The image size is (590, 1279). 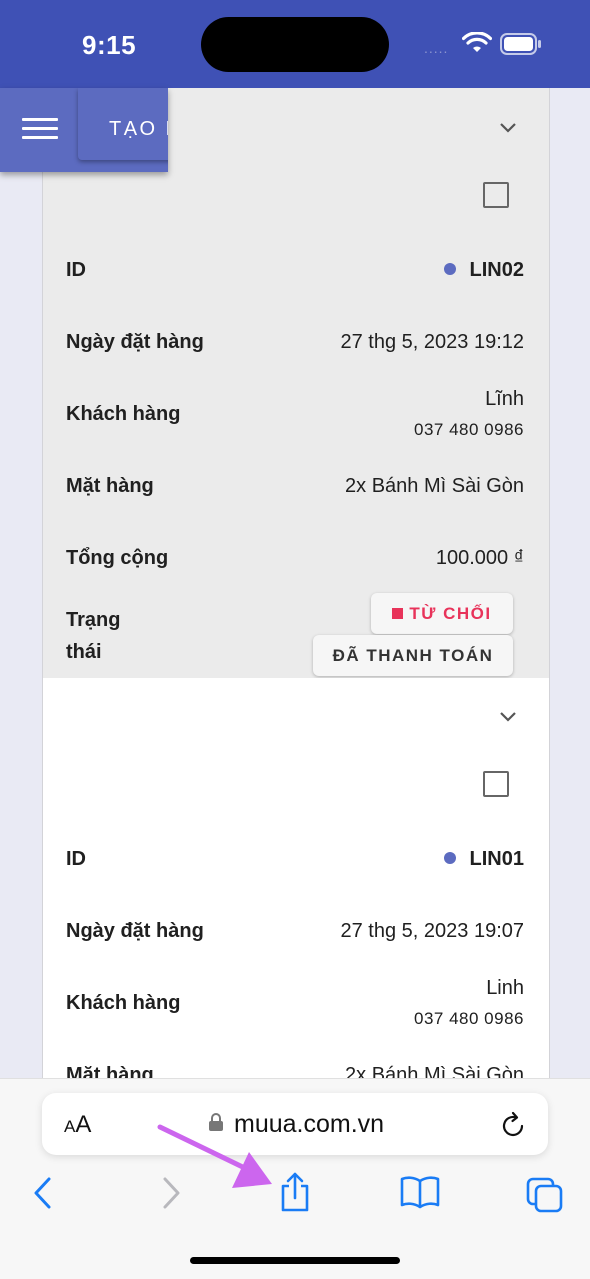 I want to click on aa-small: A, so click(x=70, y=1126).